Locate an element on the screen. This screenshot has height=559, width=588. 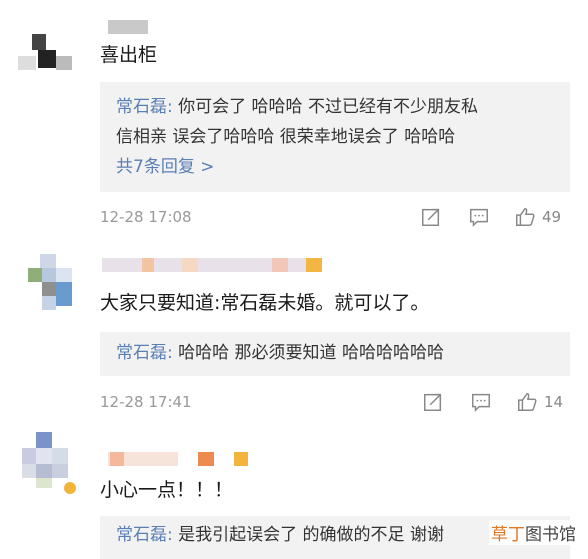
reply-text: 你可会了 哈哈哈 不过已经有不少朋友私 is located at coordinates (325, 107).